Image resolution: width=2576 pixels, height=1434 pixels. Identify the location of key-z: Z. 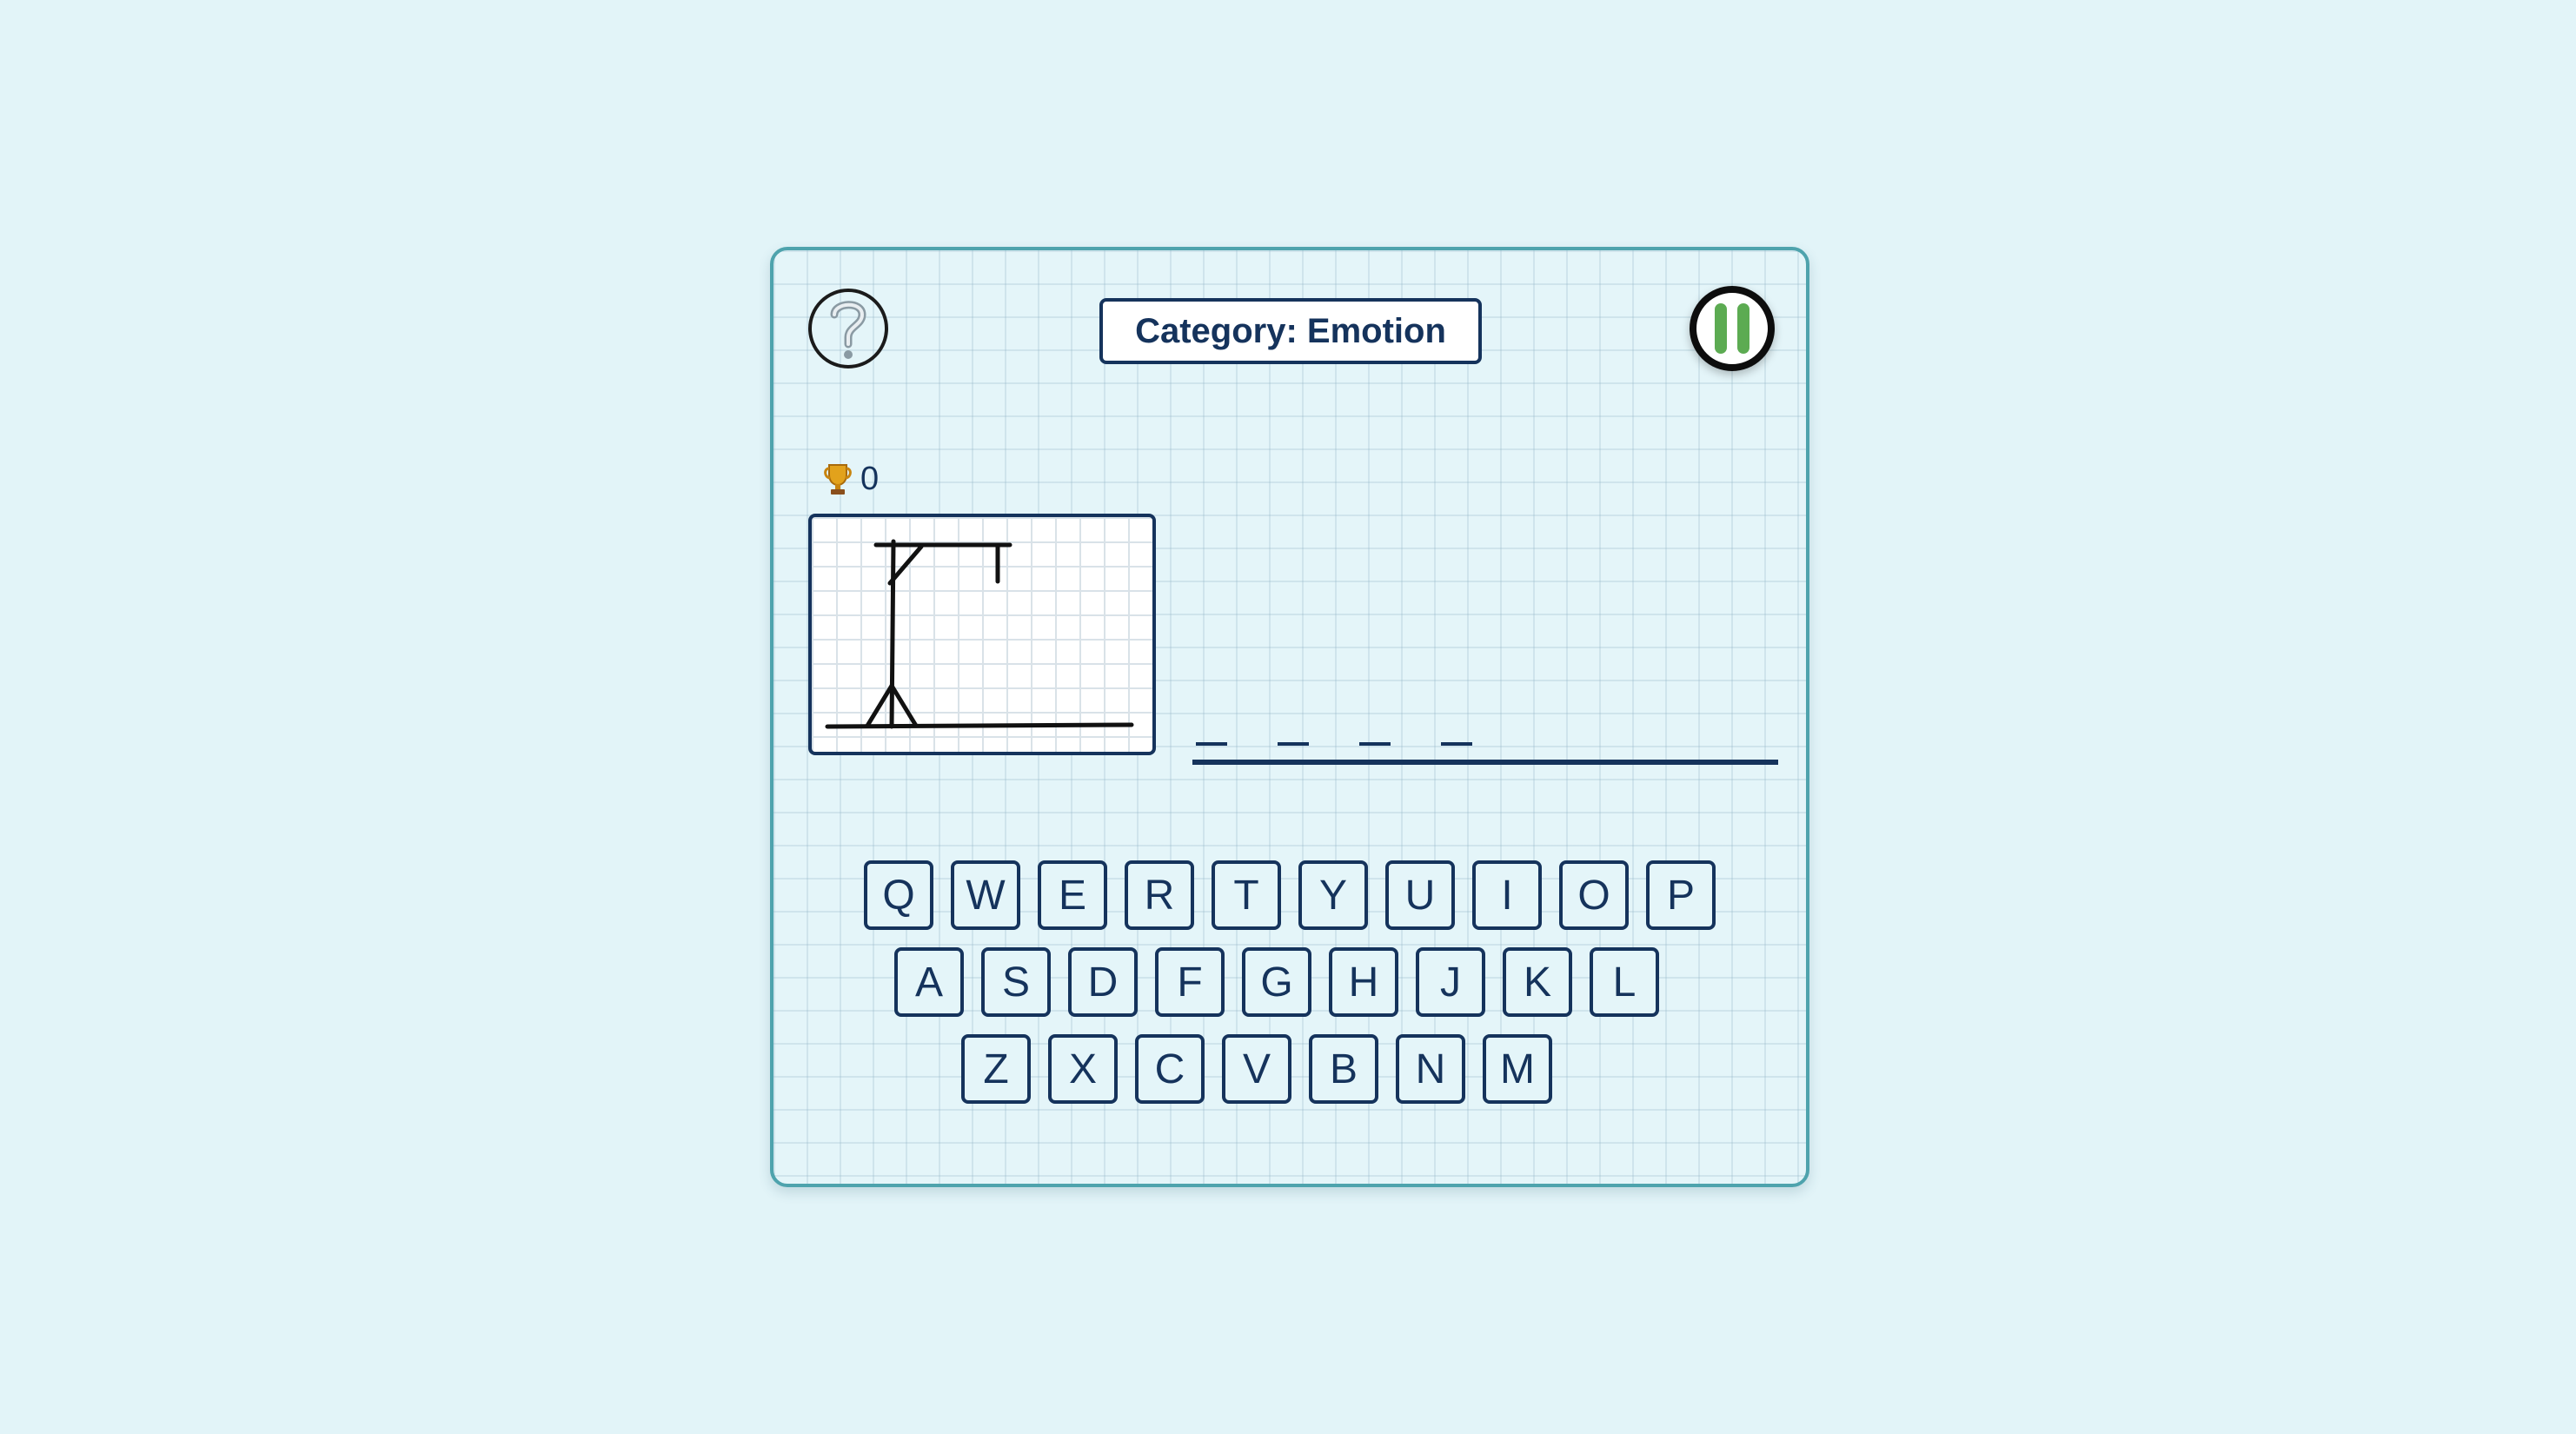
(996, 1069).